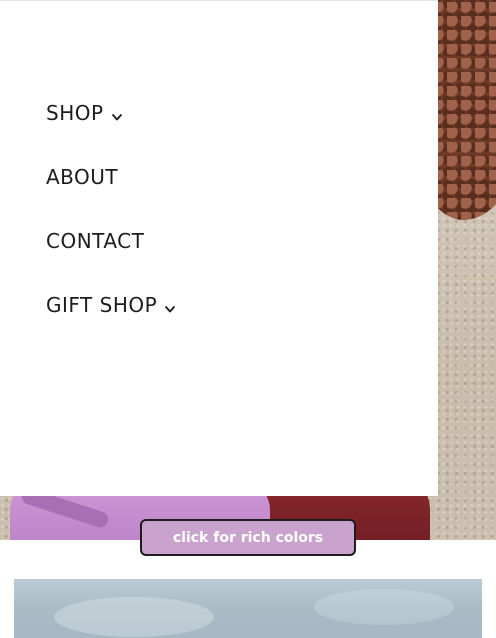 This screenshot has width=496, height=638. I want to click on lower-banner-image, so click(248, 608).